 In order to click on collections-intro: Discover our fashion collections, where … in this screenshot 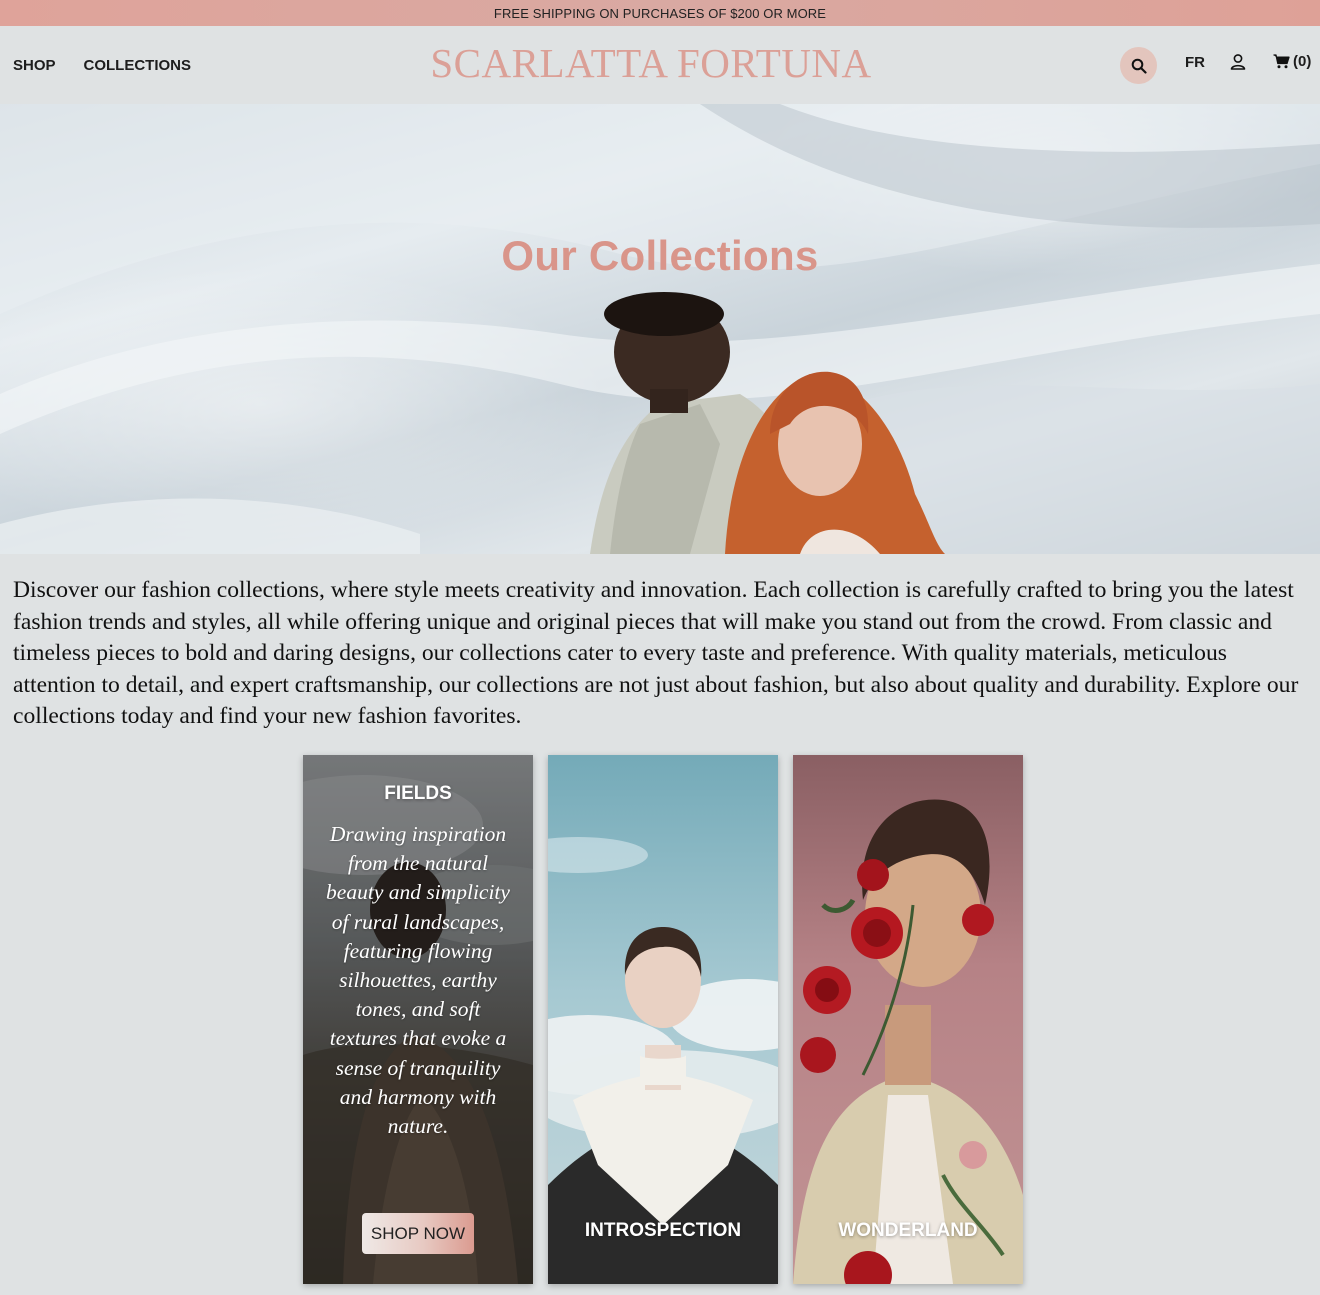, I will do `click(656, 653)`.